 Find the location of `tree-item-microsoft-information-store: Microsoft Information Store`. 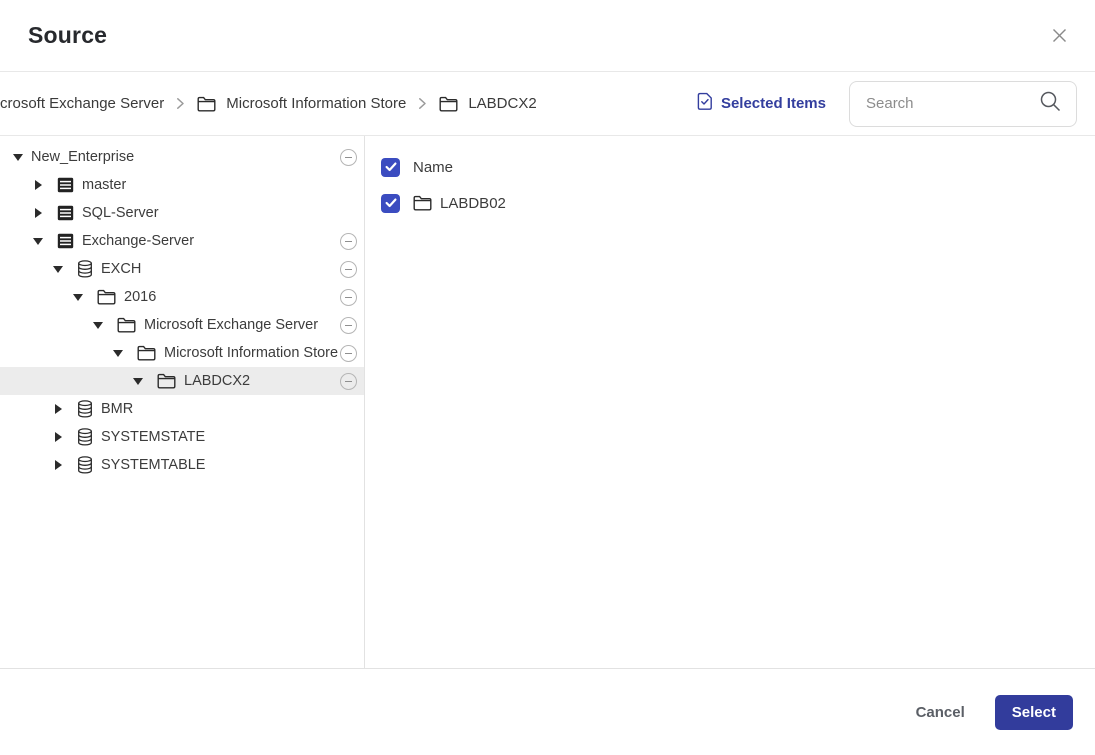

tree-item-microsoft-information-store: Microsoft Information Store is located at coordinates (182, 353).